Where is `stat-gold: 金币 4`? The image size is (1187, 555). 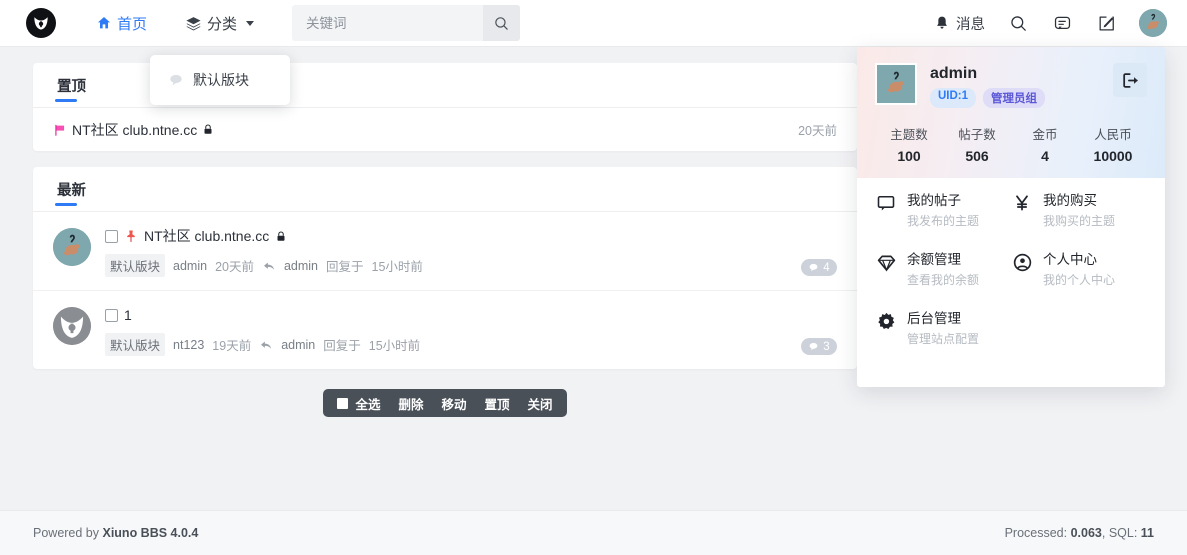
stat-gold: 金币 4 is located at coordinates (1045, 144).